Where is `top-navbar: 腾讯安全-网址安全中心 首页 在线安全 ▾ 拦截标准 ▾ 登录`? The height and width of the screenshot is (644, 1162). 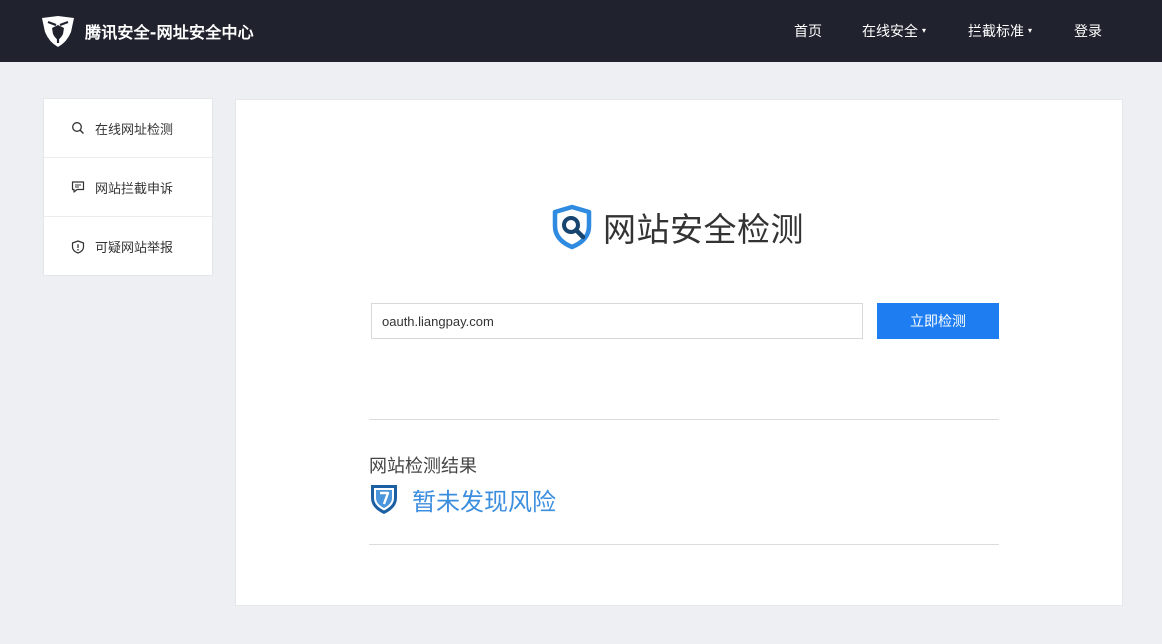
top-navbar: 腾讯安全-网址安全中心 首页 在线安全 ▾ 拦截标准 ▾ 登录 is located at coordinates (581, 31).